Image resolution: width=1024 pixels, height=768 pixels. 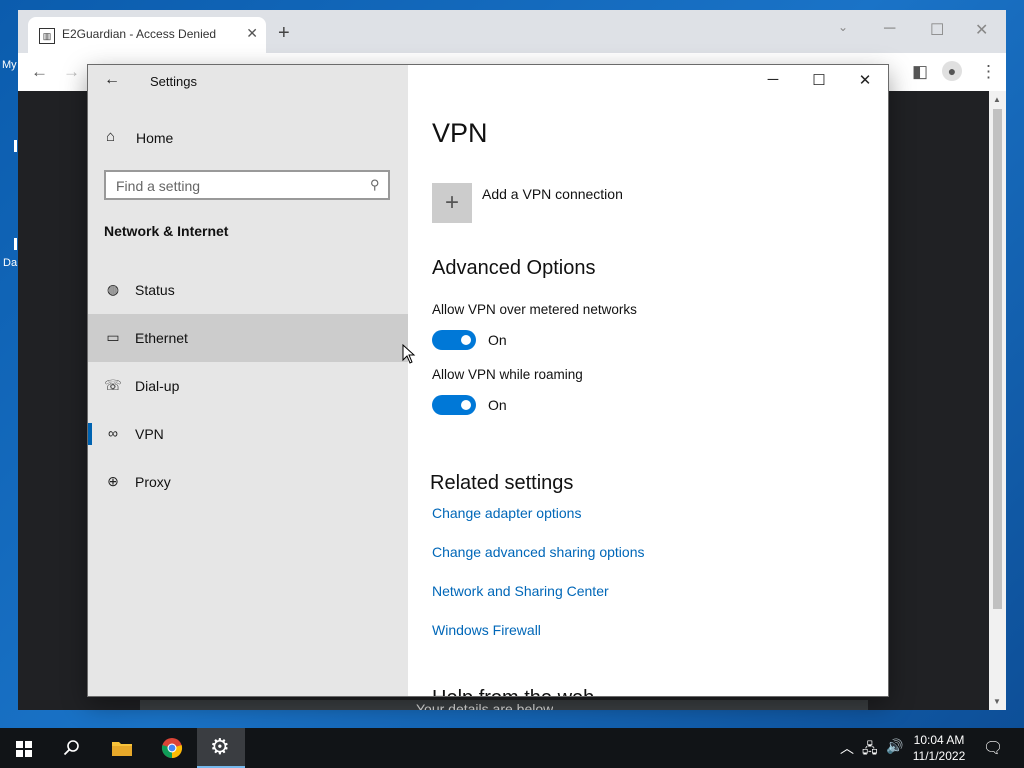 I want to click on forward-icon: →, so click(x=71, y=72).